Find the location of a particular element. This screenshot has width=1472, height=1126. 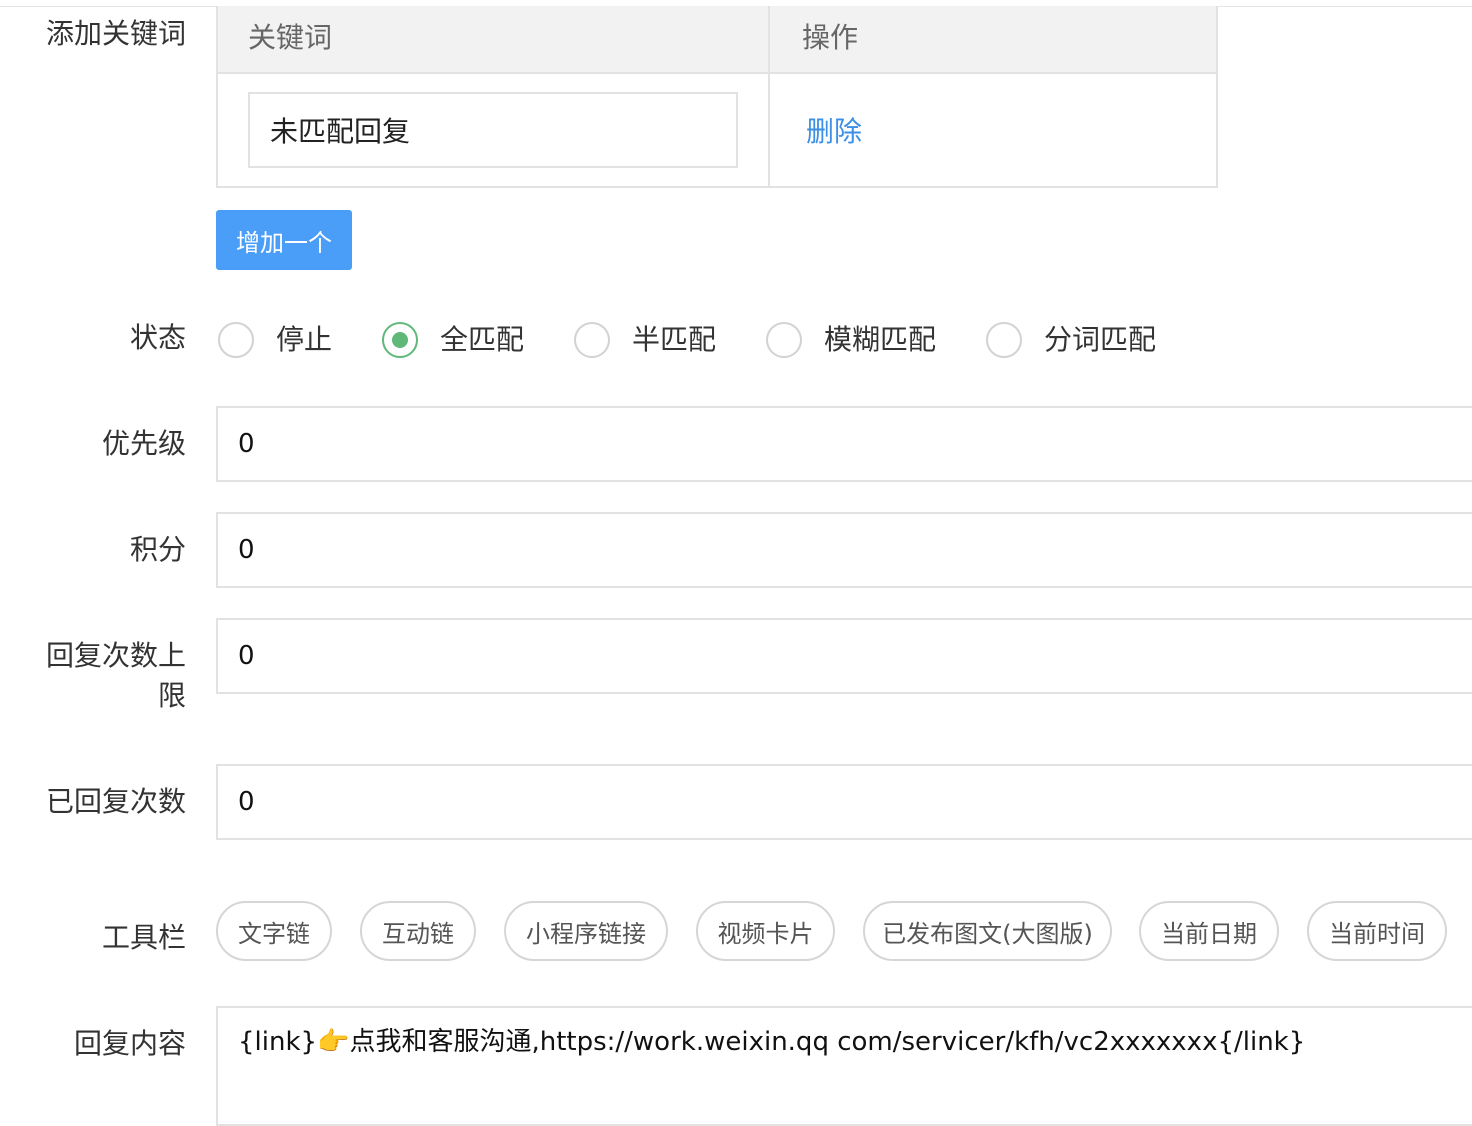

column-header-action: 操作 is located at coordinates (830, 37).